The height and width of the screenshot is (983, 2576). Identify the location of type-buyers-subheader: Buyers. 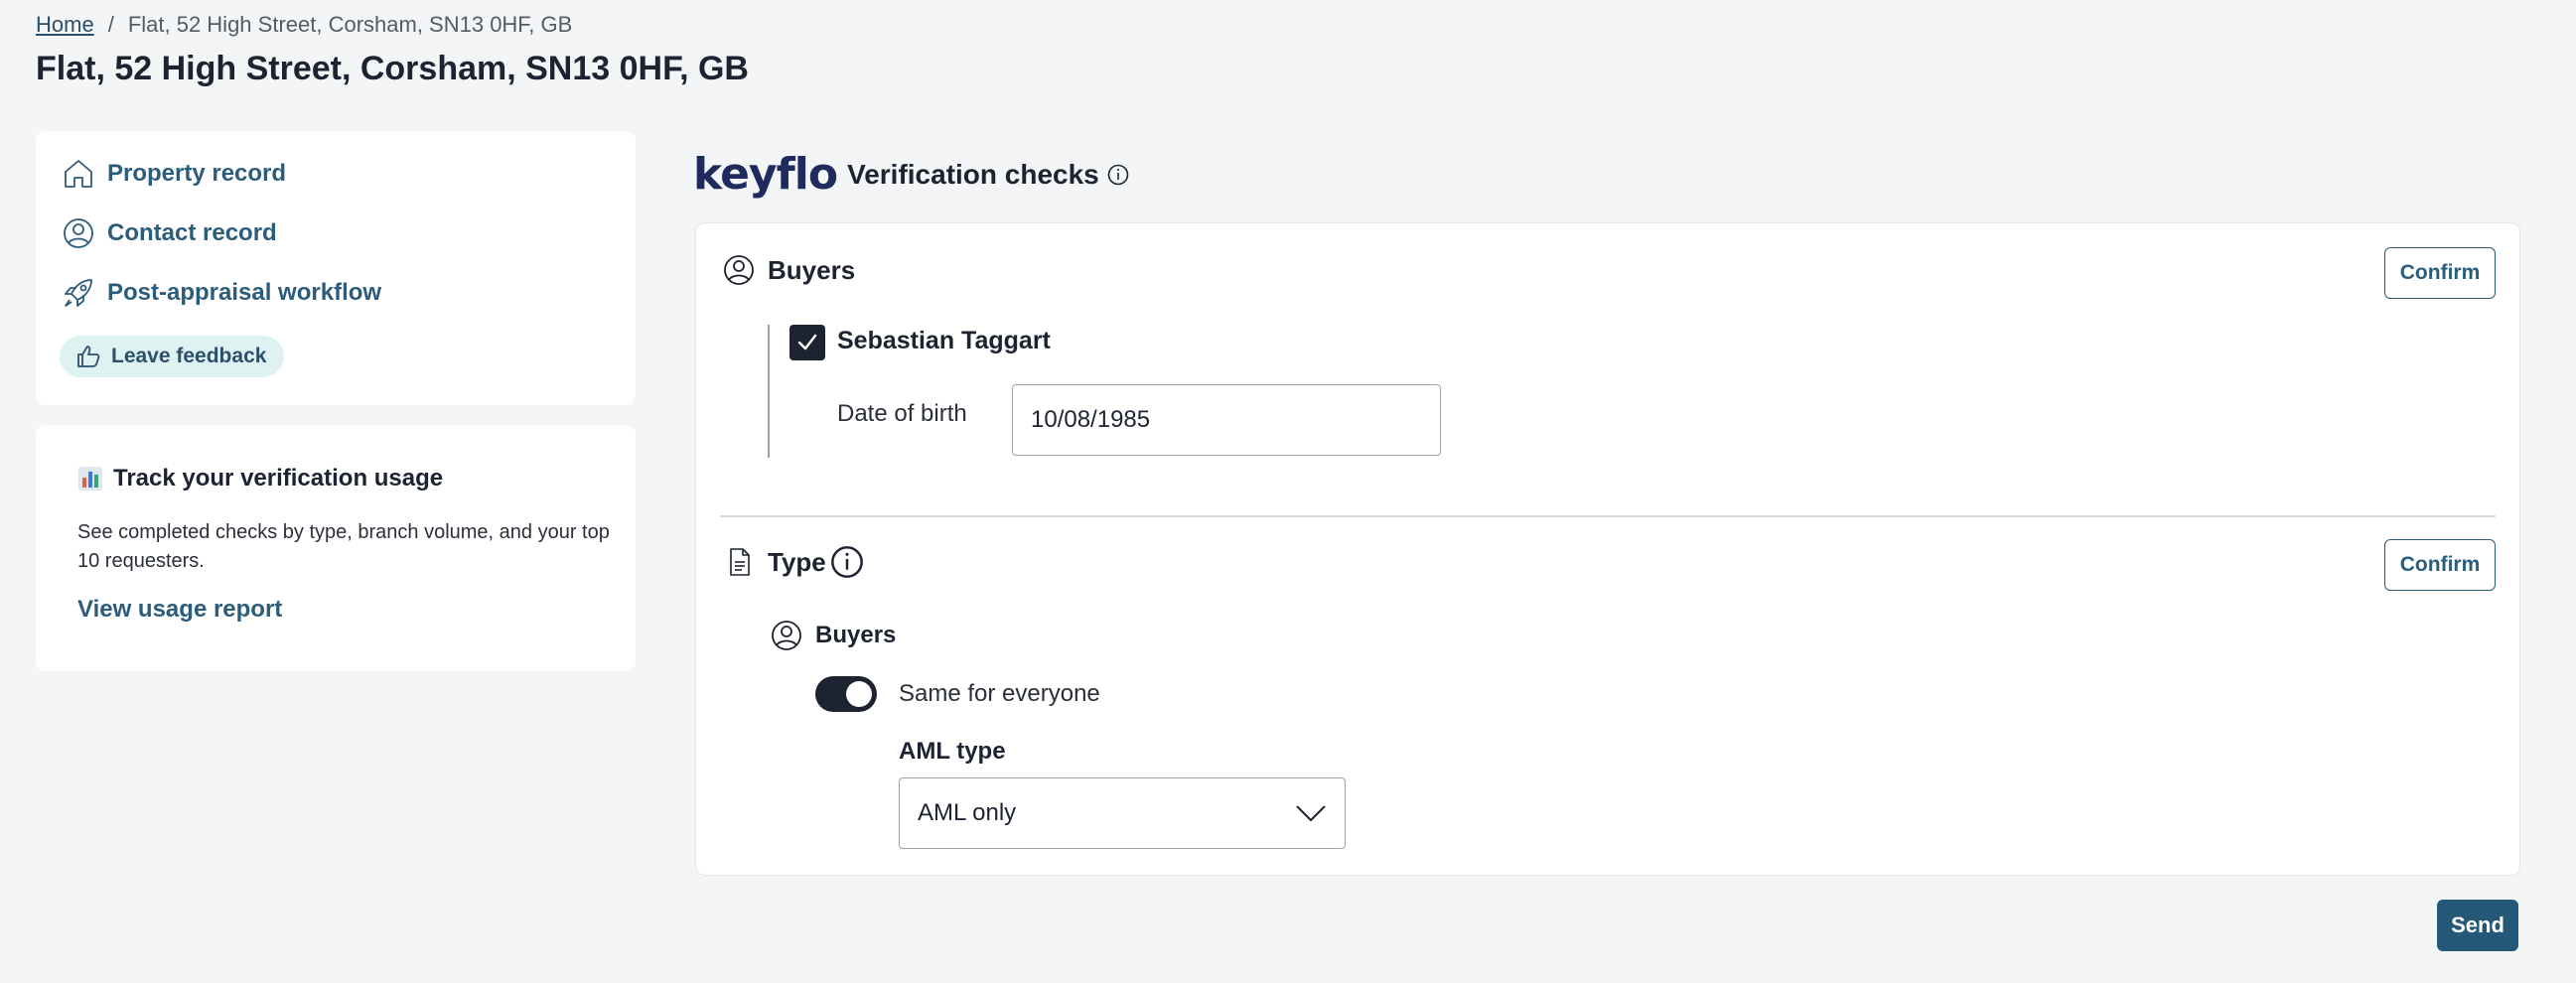
(833, 635).